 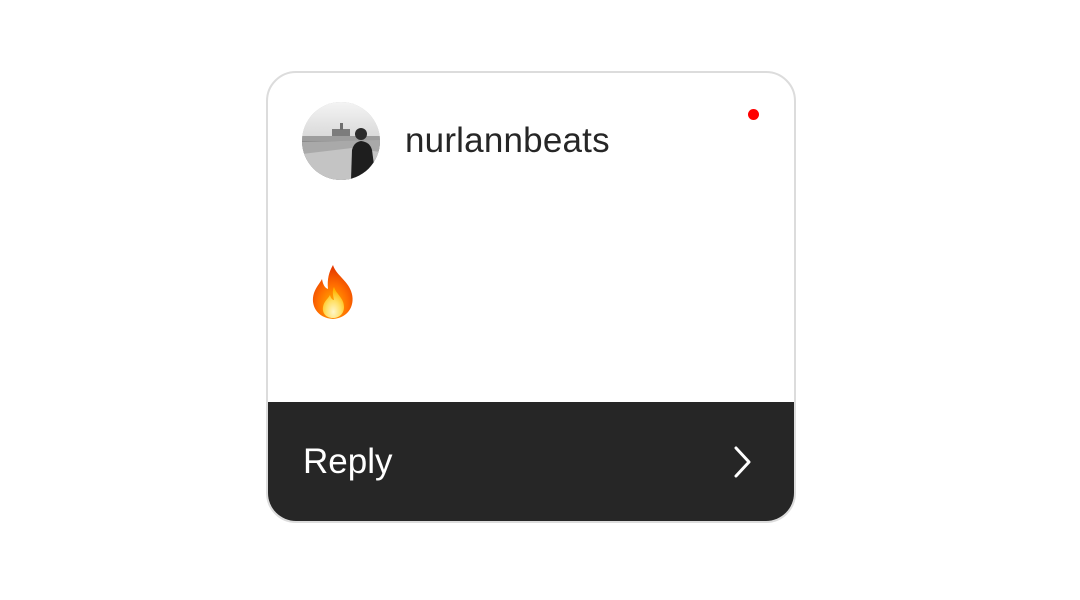 I want to click on message-content, so click(x=336, y=293).